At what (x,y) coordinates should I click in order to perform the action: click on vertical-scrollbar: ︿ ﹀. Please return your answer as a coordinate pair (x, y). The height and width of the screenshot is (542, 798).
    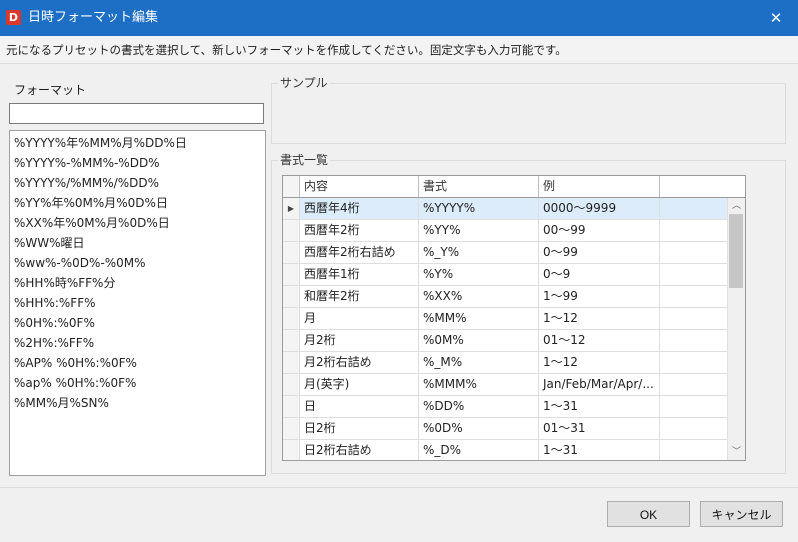
    Looking at the image, I should click on (736, 329).